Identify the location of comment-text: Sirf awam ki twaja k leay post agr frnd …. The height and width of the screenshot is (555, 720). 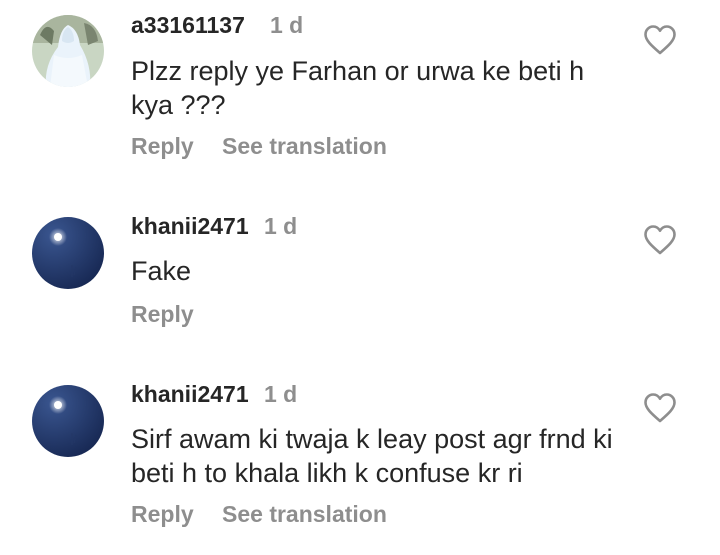
(372, 456).